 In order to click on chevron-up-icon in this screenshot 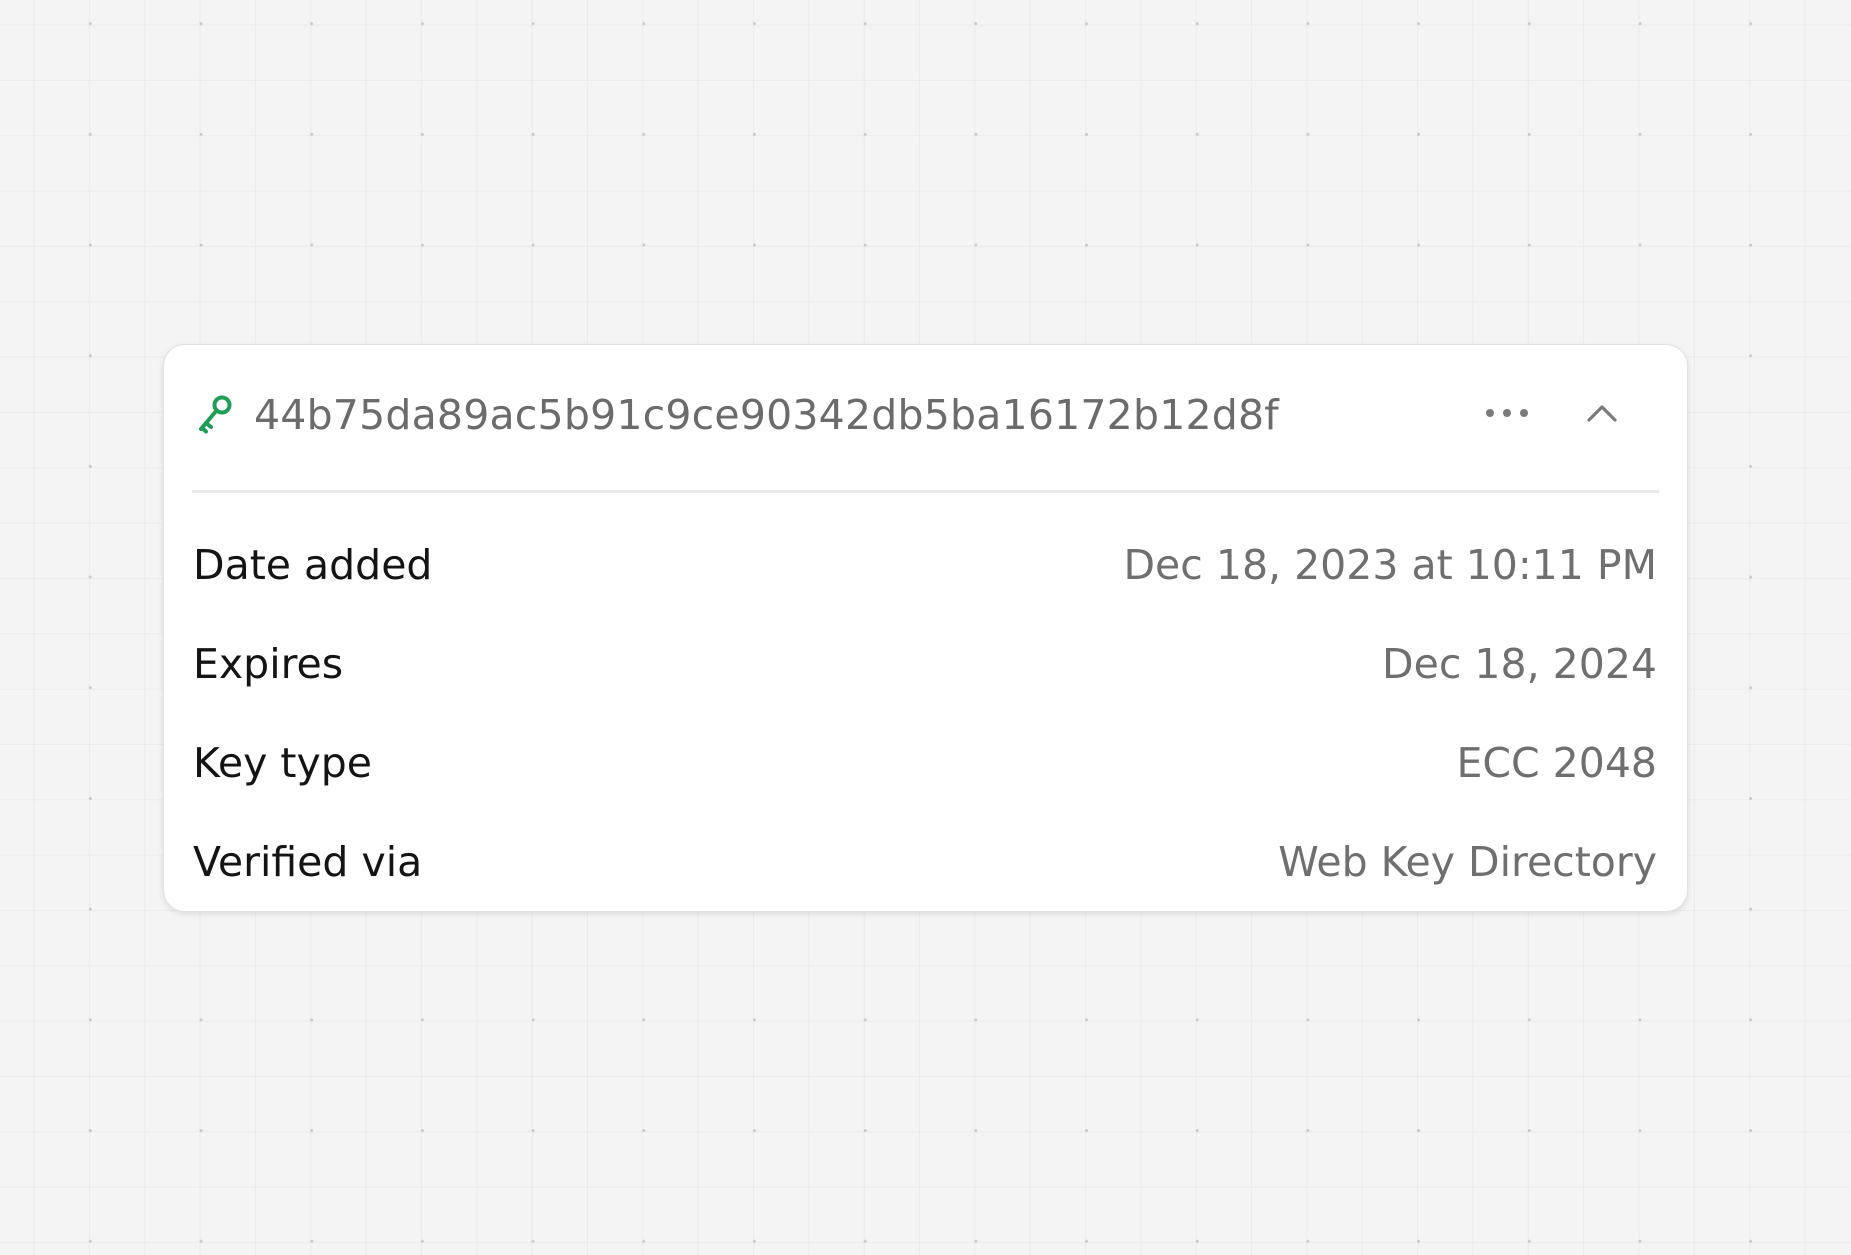, I will do `click(1602, 413)`.